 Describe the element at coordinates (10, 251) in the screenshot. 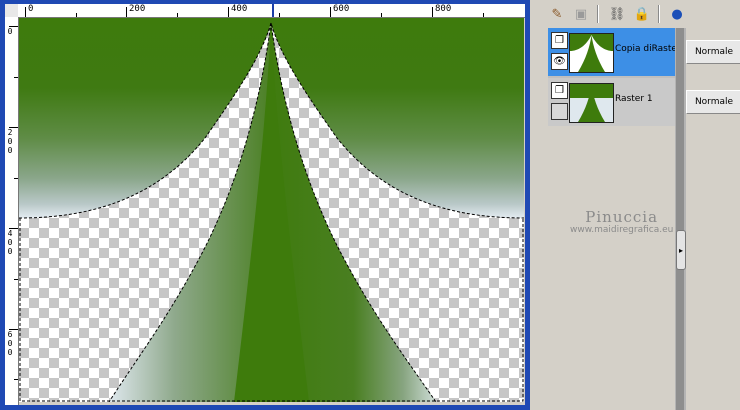

I see `ruler-left-label-400-d3: 0` at that location.